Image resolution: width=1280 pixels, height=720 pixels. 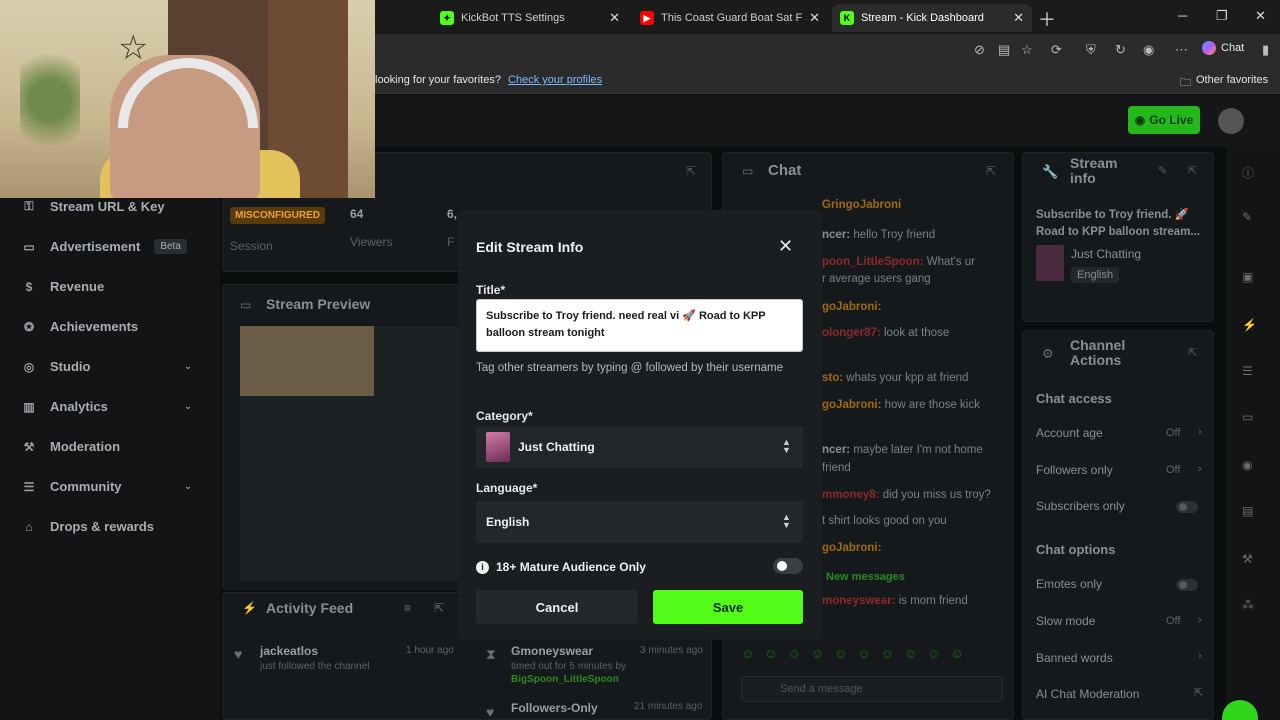 I want to click on copilot-chat-button: Chat, so click(x=1223, y=48).